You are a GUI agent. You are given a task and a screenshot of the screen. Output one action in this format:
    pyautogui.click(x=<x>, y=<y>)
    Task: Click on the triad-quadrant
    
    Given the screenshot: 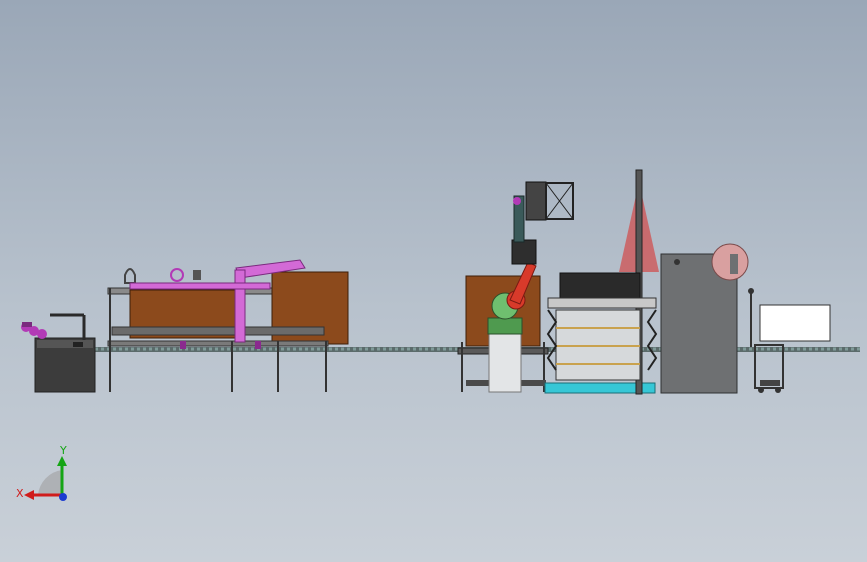 What is the action you would take?
    pyautogui.click(x=50, y=482)
    